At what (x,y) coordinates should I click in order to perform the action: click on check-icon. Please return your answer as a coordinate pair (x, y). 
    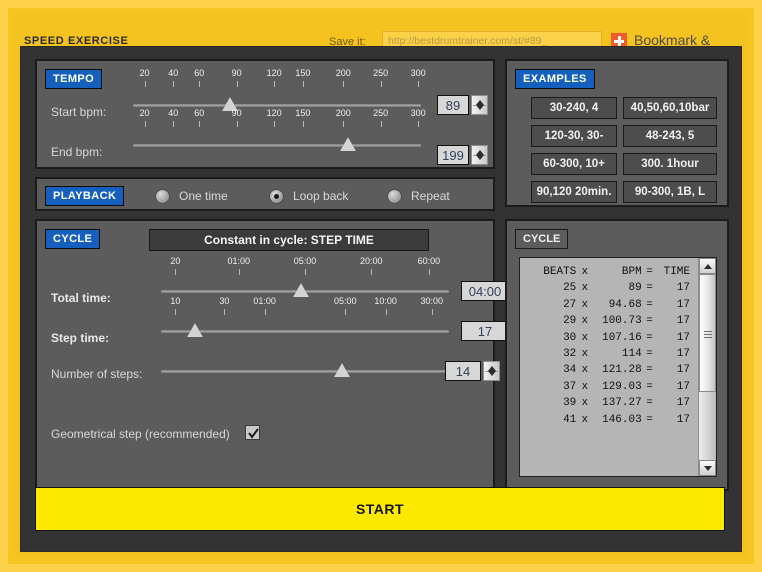
    Looking at the image, I should click on (253, 433).